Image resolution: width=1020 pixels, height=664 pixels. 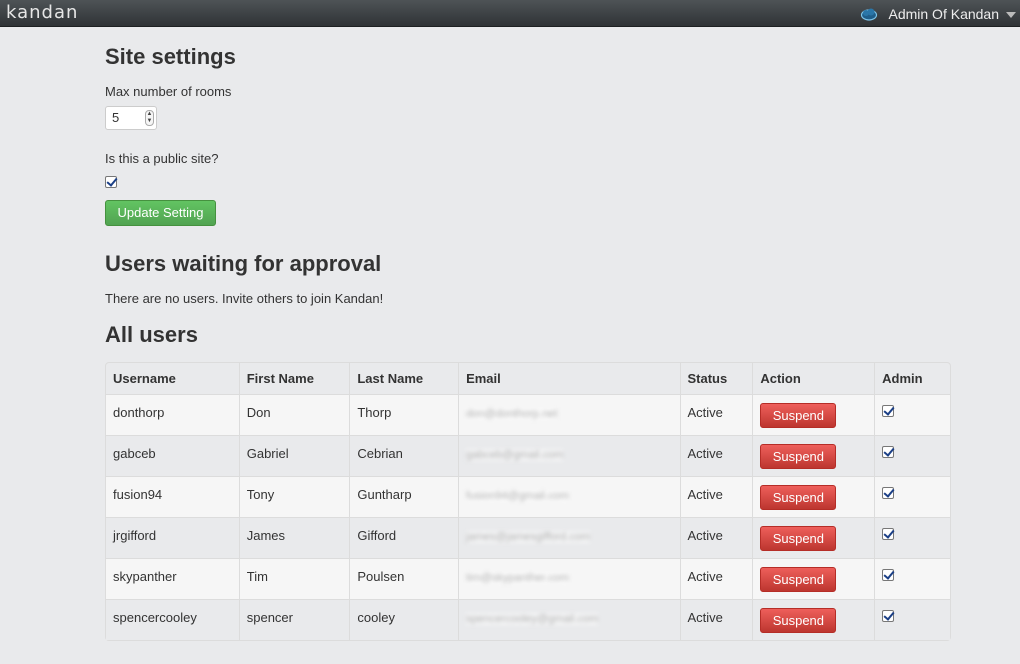 What do you see at coordinates (568, 378) in the screenshot?
I see `col-email: Email` at bounding box center [568, 378].